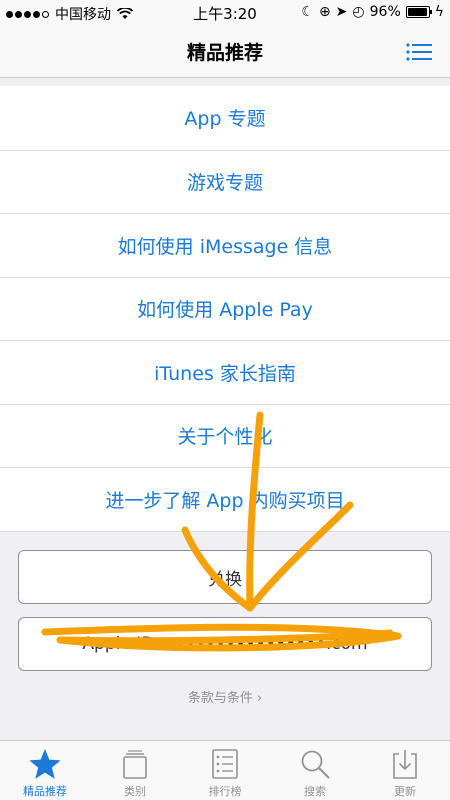  Describe the element at coordinates (225, 577) in the screenshot. I see `redeem-button: 兑换` at that location.